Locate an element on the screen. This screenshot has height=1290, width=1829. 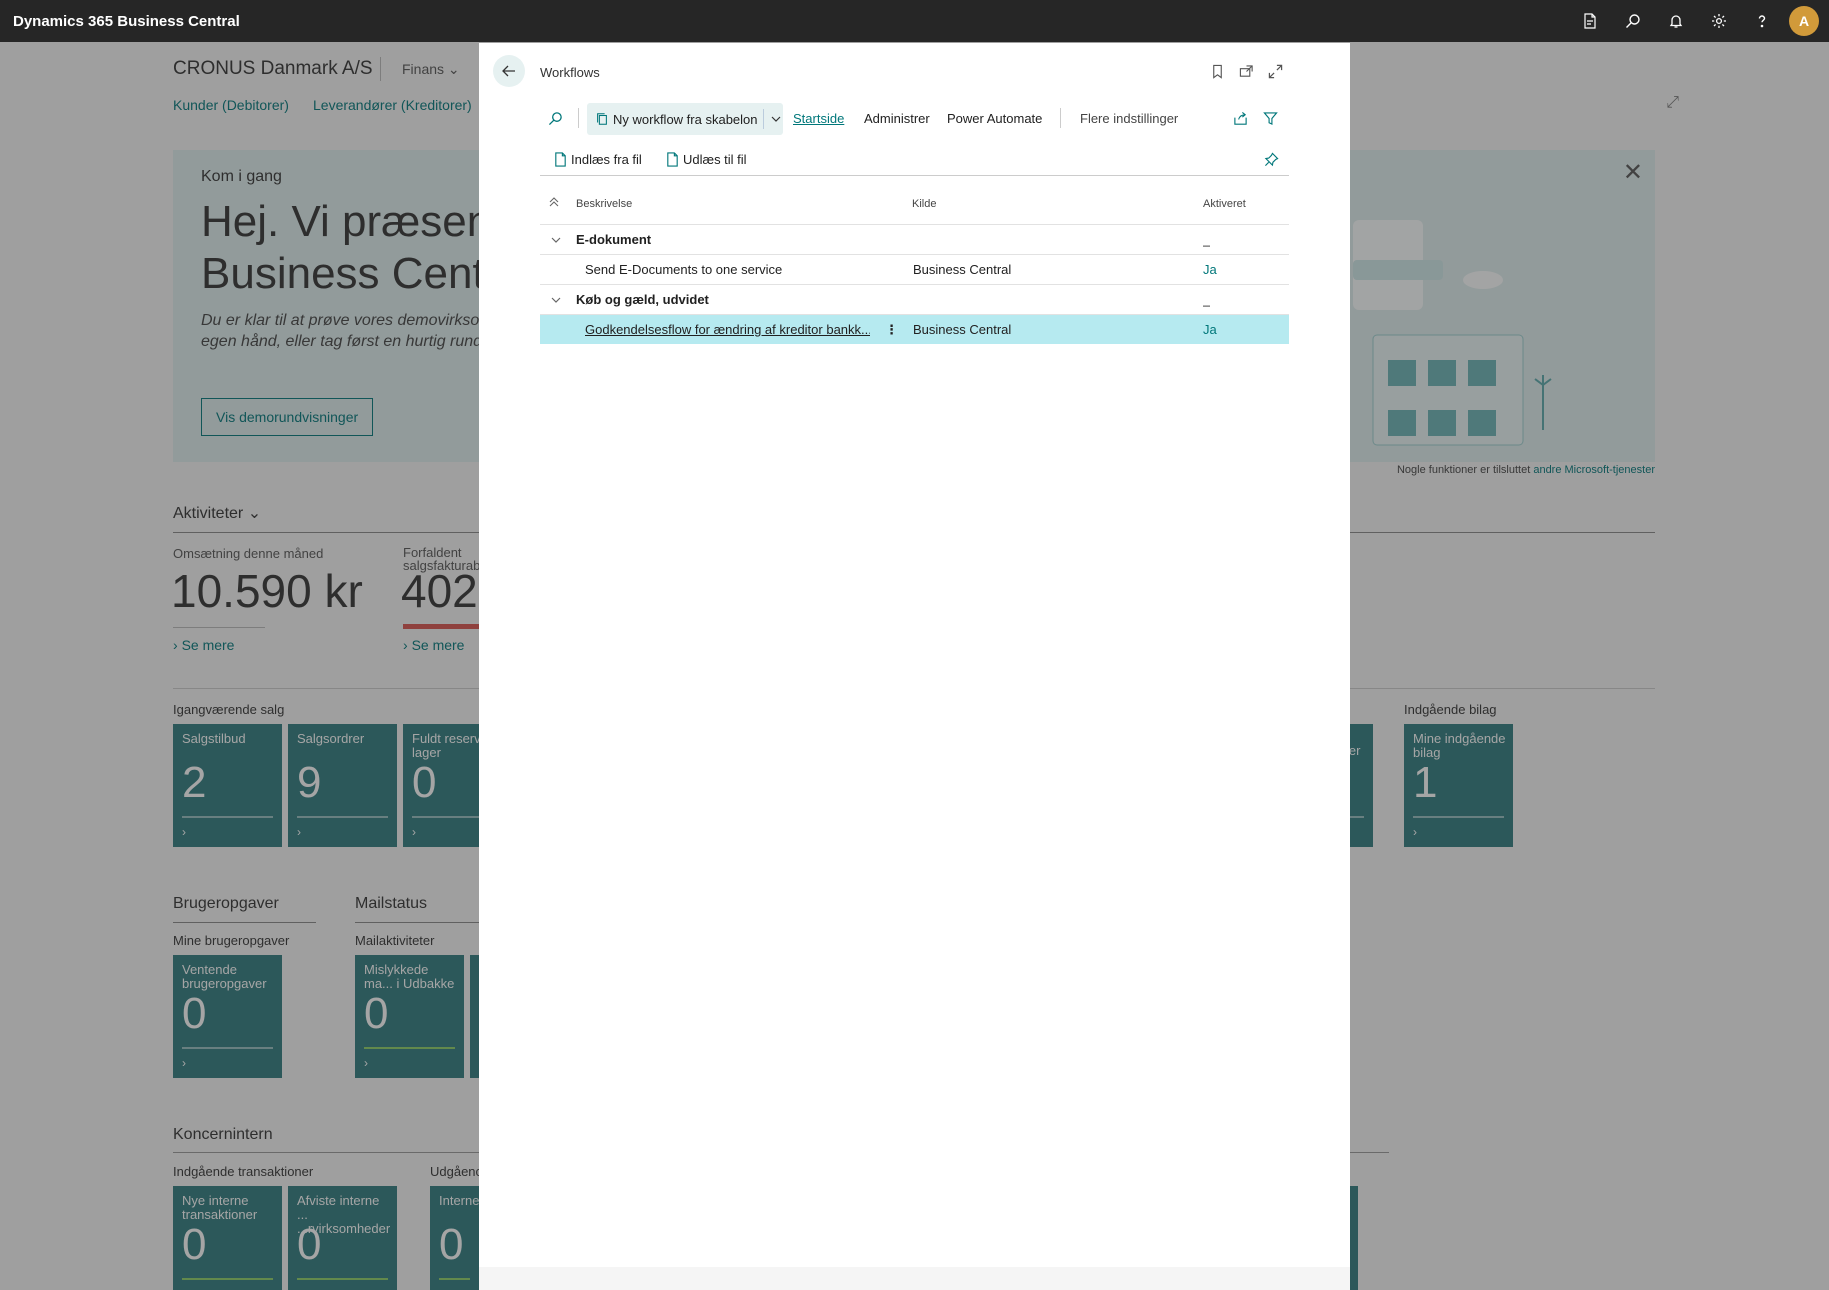
copy-icon is located at coordinates (602, 119).